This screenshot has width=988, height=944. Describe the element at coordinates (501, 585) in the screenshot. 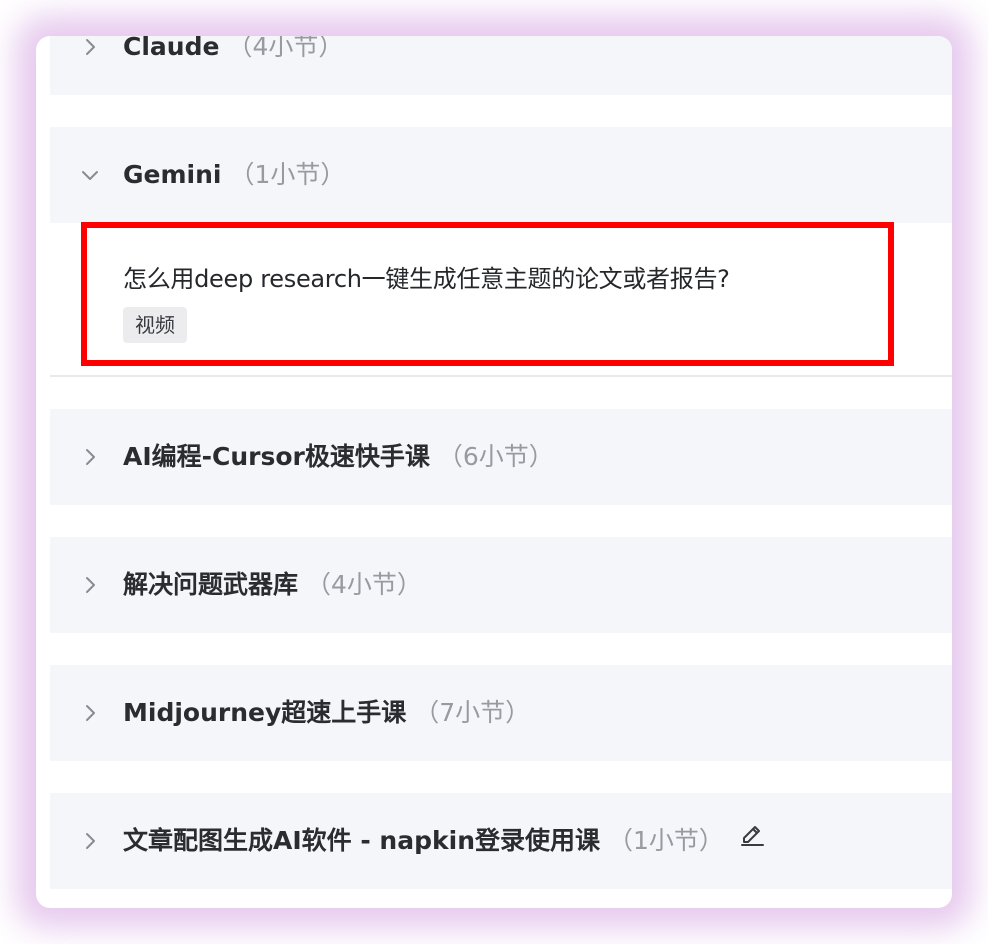

I see `section-header-toolbox: 解决问题武器库 （4小节）` at that location.